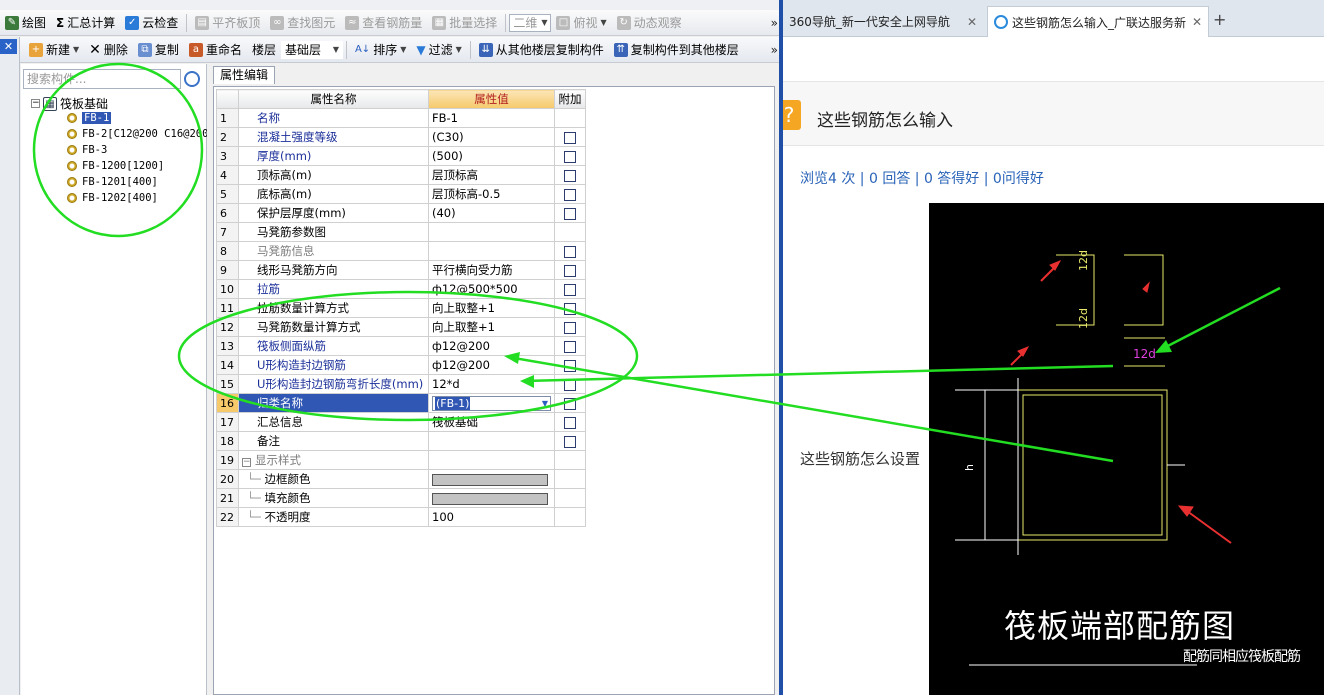  I want to click on property-row: 21 └─ 填充颜色, so click(401, 498).